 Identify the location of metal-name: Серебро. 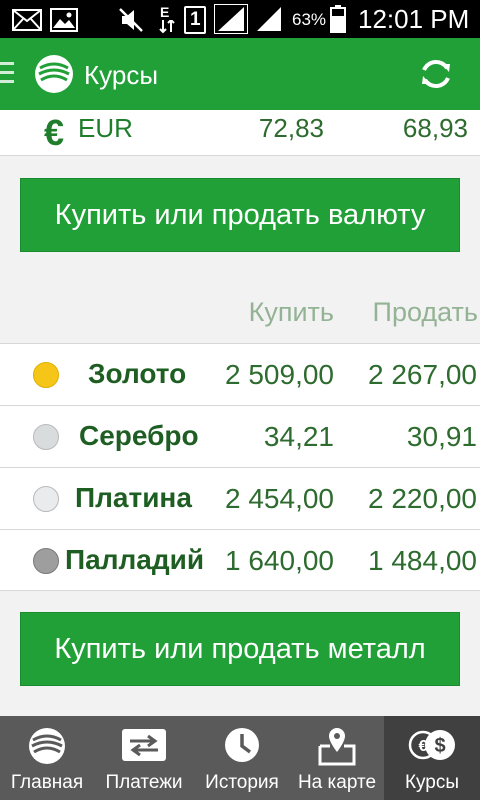
(139, 435).